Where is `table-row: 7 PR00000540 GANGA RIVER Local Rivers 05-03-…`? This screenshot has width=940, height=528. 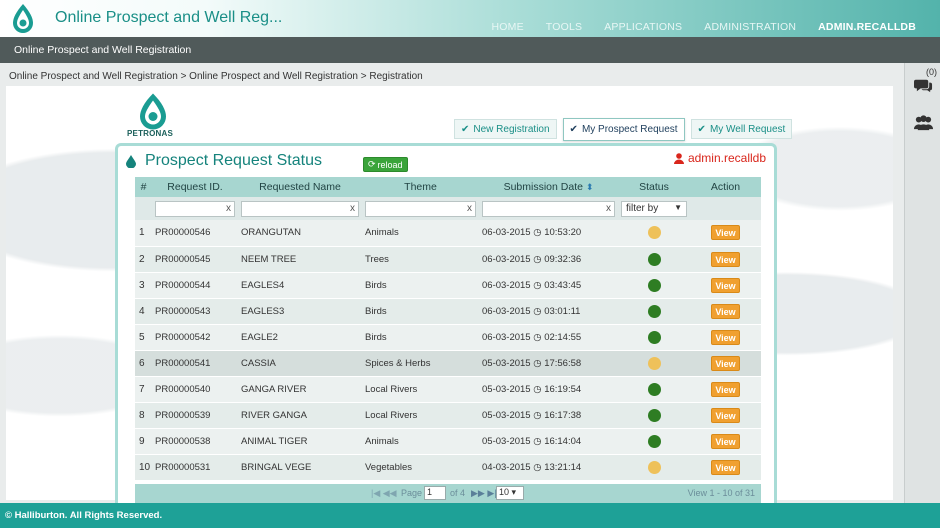
table-row: 7 PR00000540 GANGA RIVER Local Rivers 05-03-… is located at coordinates (448, 389).